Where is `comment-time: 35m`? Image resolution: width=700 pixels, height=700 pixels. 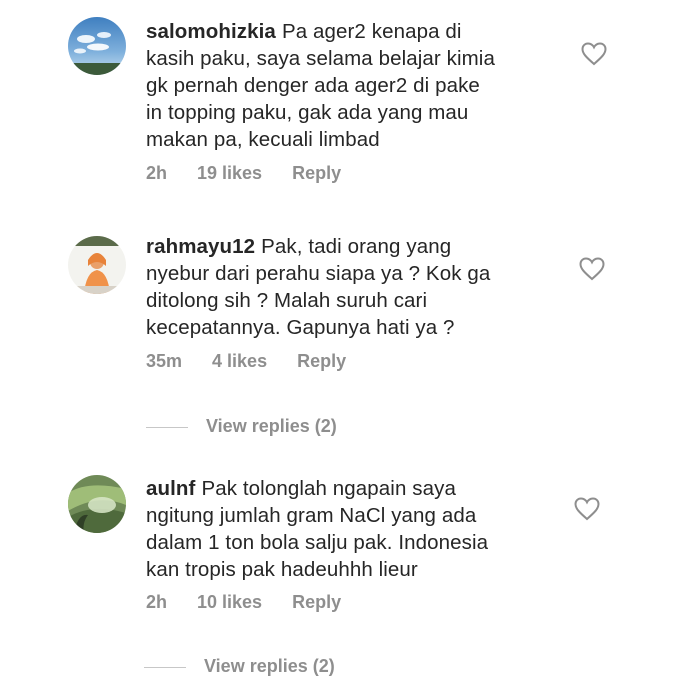 comment-time: 35m is located at coordinates (164, 361).